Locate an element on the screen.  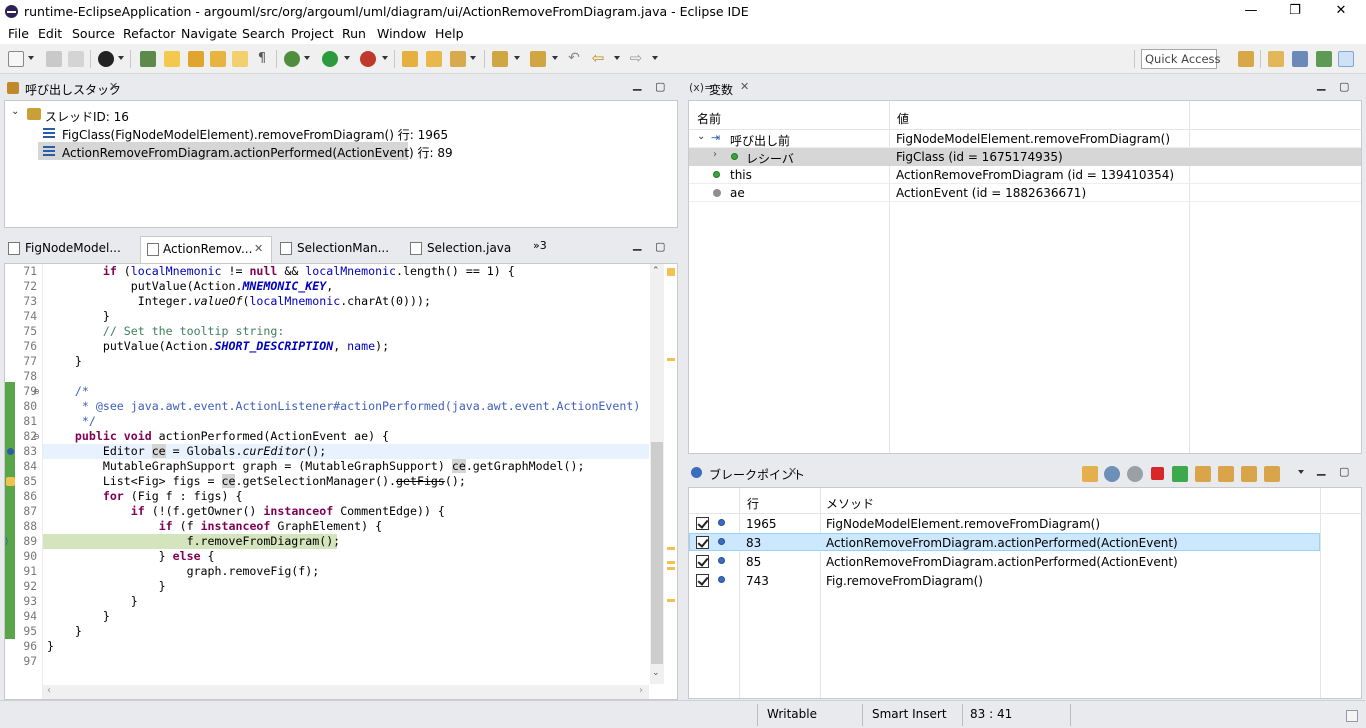
scroll-right-icon: › is located at coordinates (641, 690).